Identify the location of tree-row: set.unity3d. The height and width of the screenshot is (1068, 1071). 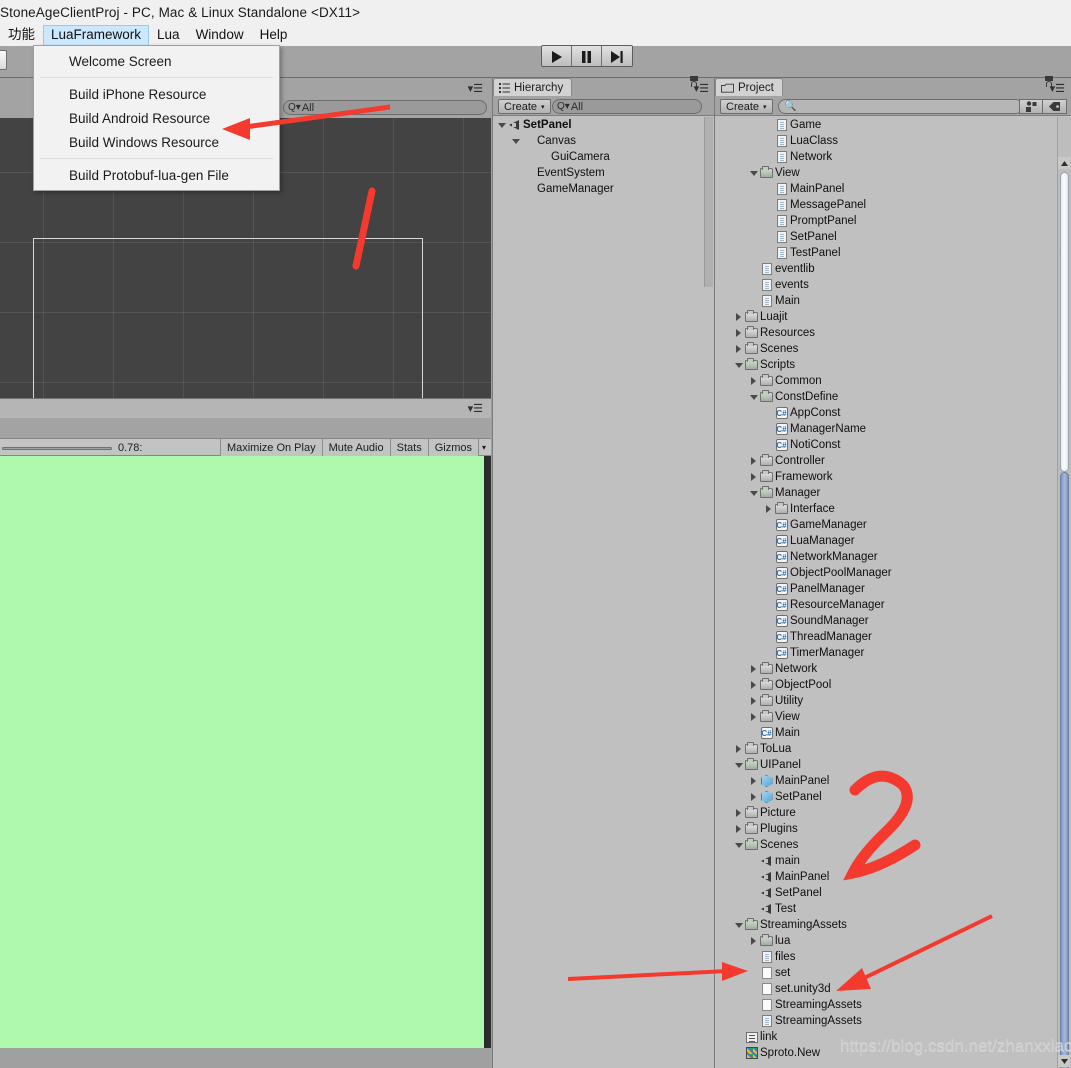
(893, 989).